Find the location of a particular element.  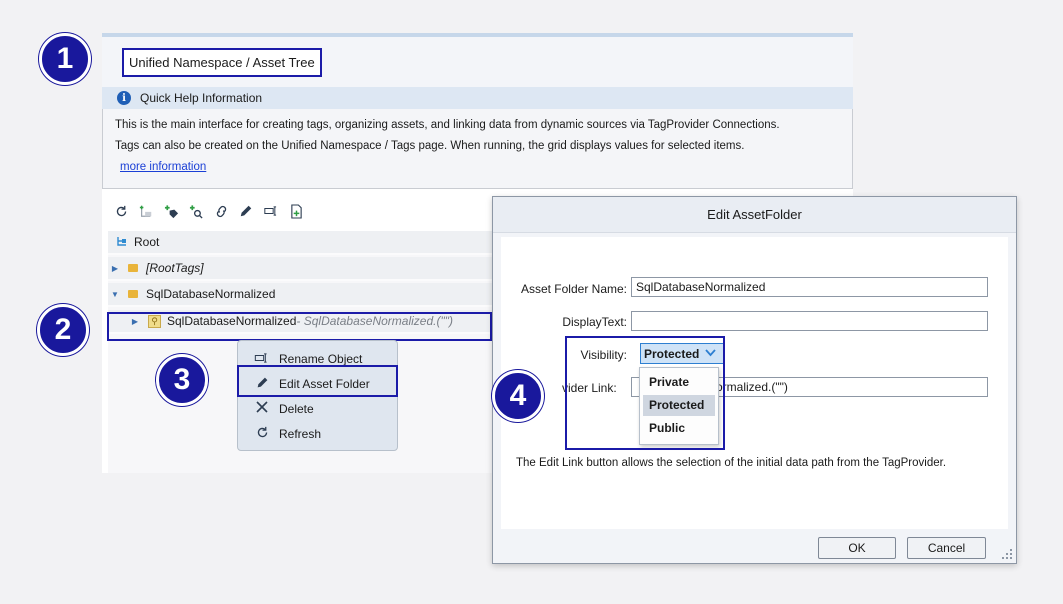

tree-item-label: Root is located at coordinates (147, 242).